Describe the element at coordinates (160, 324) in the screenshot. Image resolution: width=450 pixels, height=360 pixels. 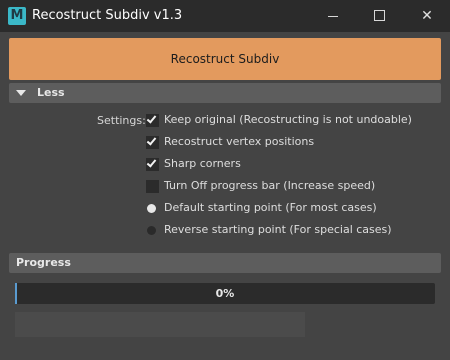
I see `status-field` at that location.